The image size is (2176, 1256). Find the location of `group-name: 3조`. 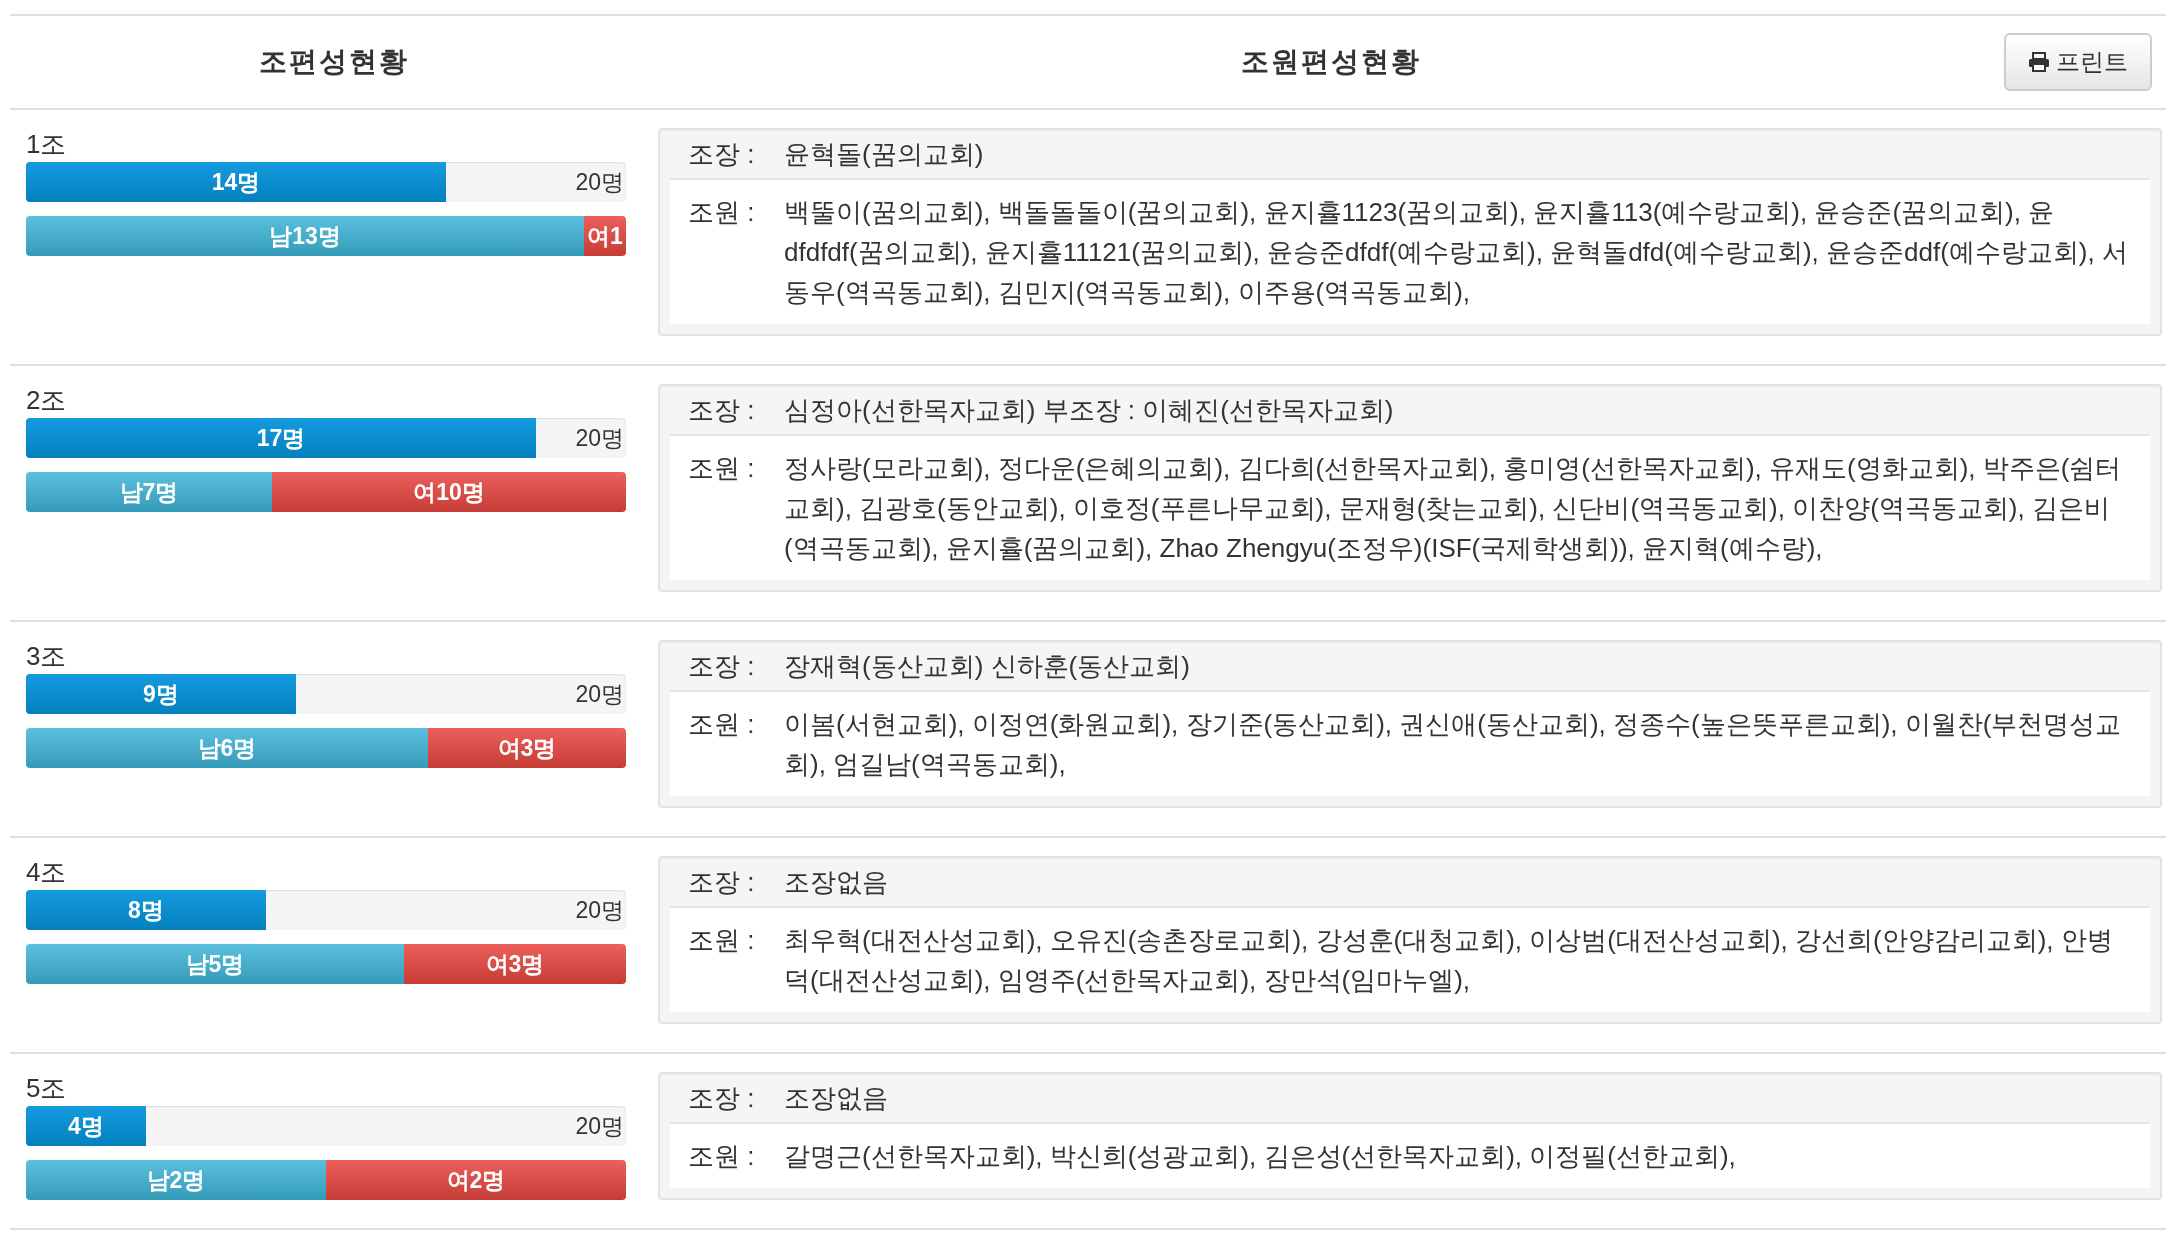

group-name: 3조 is located at coordinates (47, 656).